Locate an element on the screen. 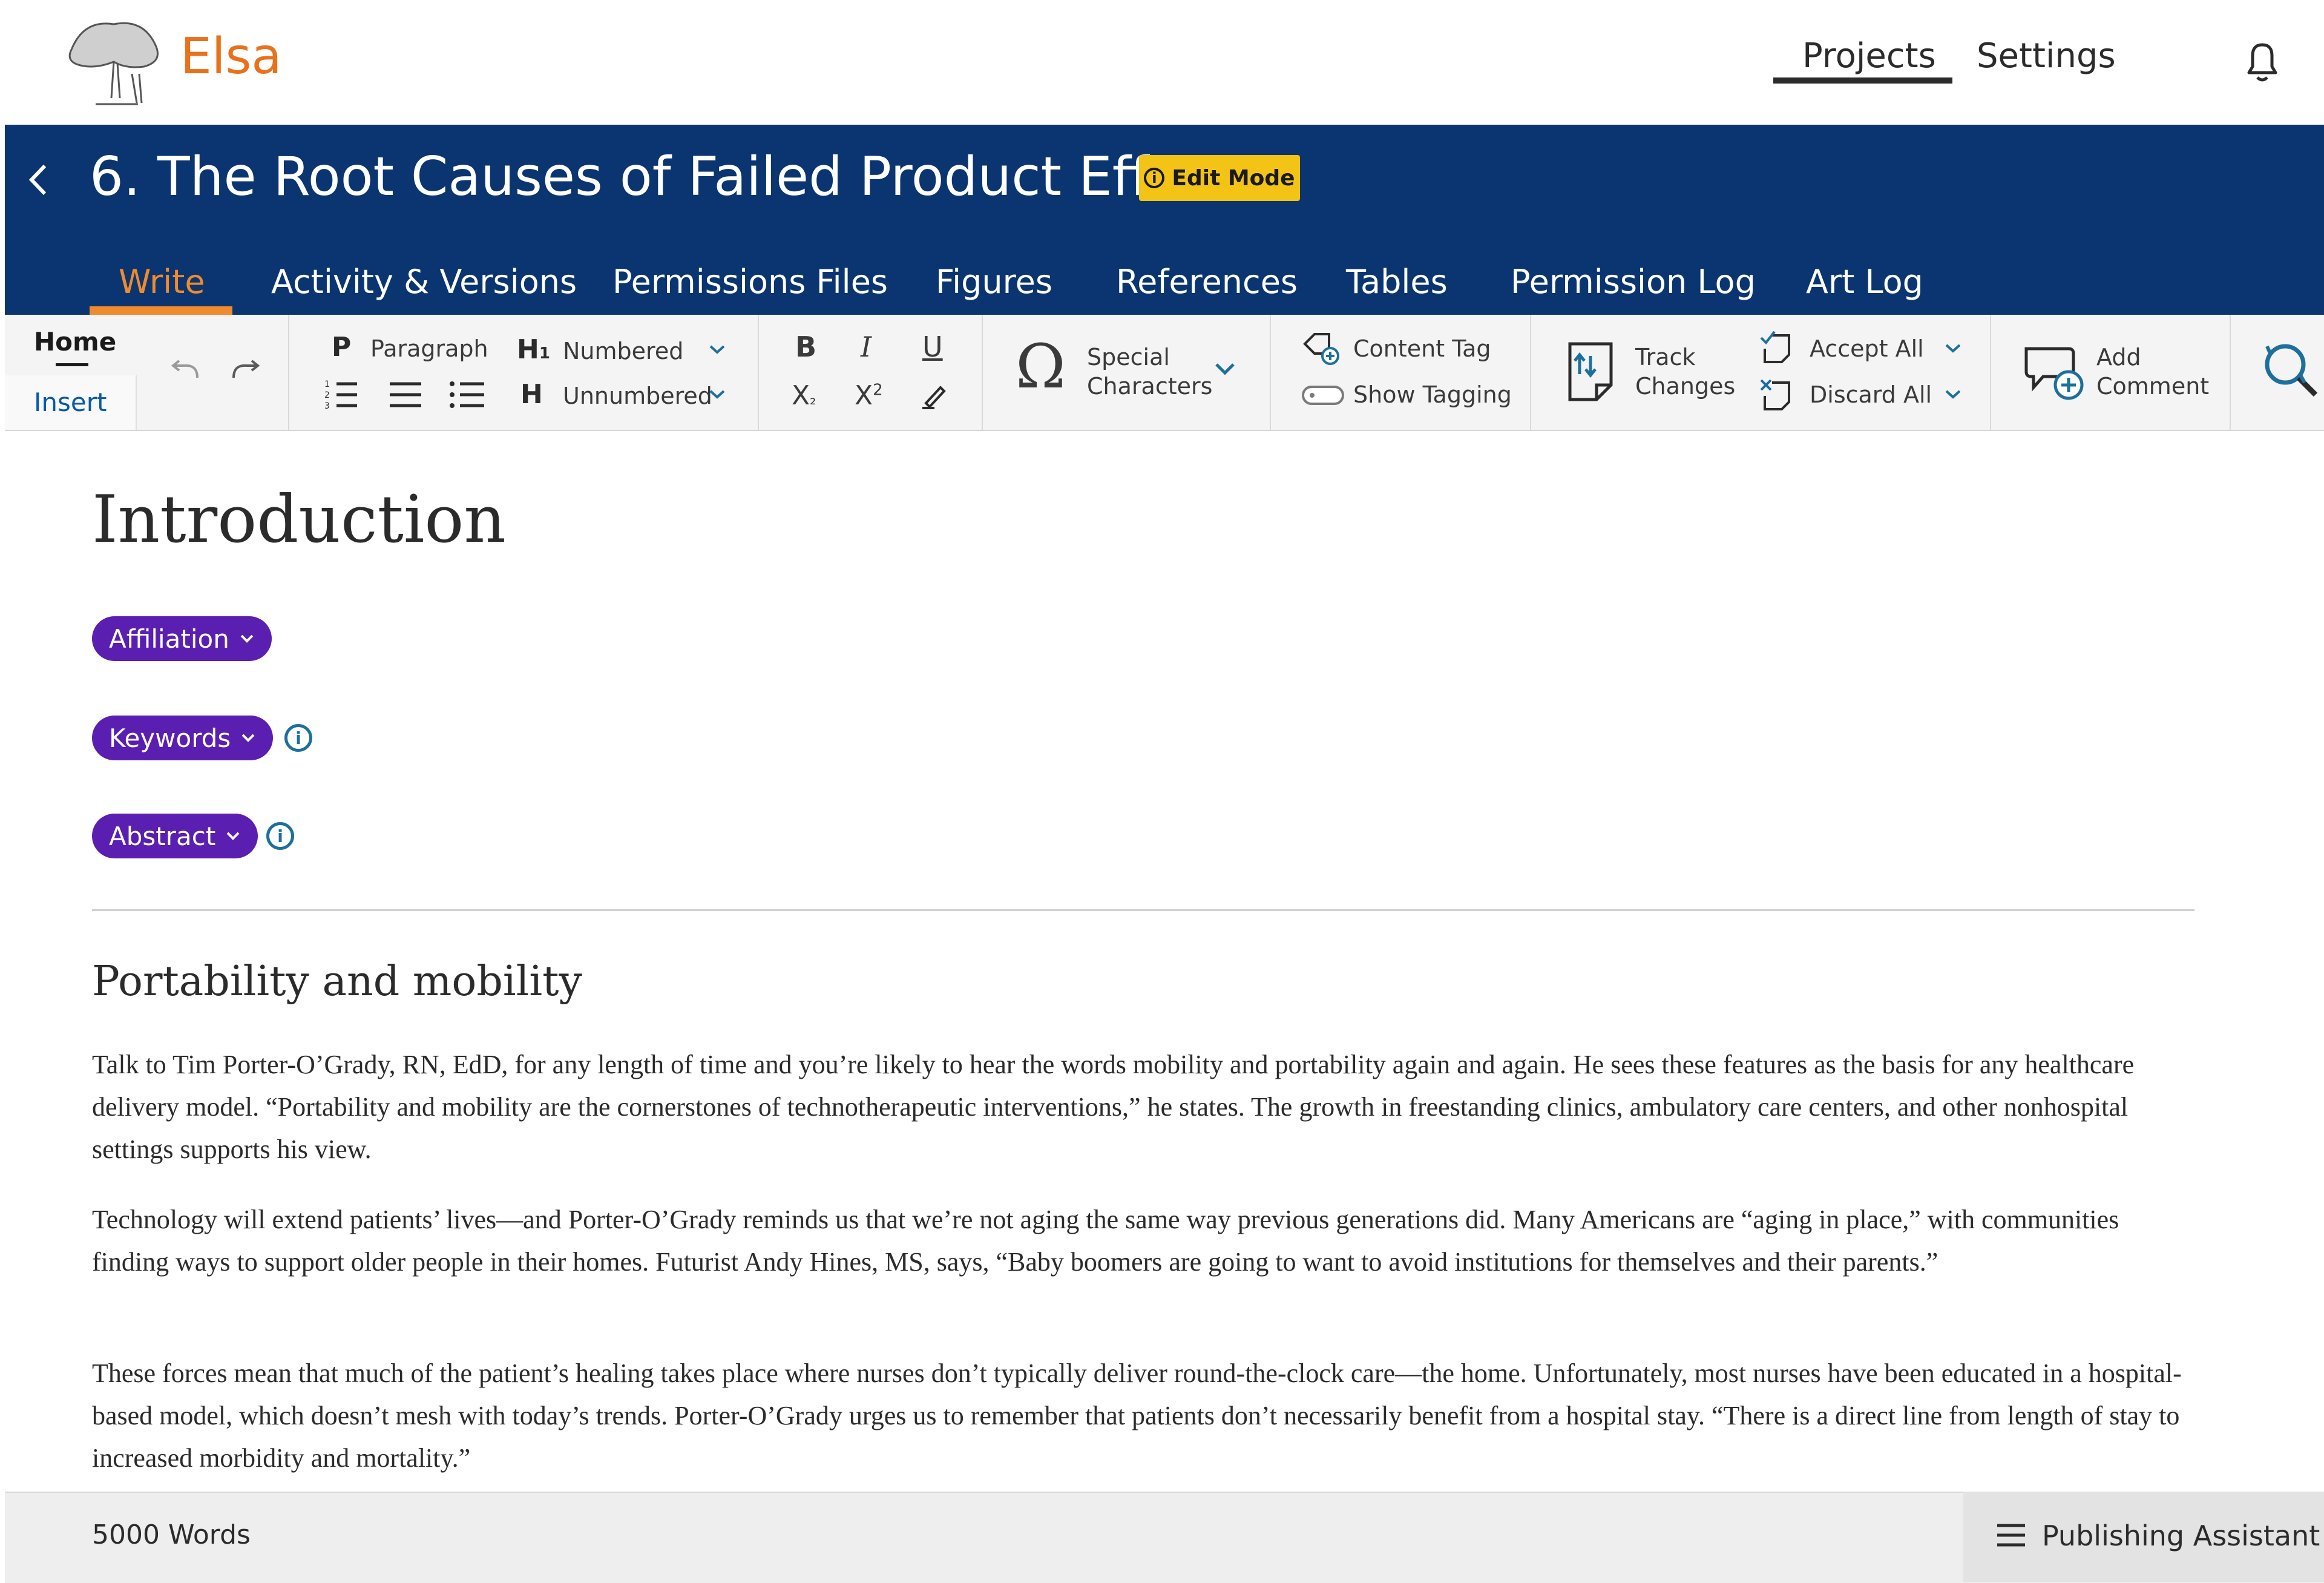 The height and width of the screenshot is (1583, 2324). align-justify-icon is located at coordinates (405, 394).